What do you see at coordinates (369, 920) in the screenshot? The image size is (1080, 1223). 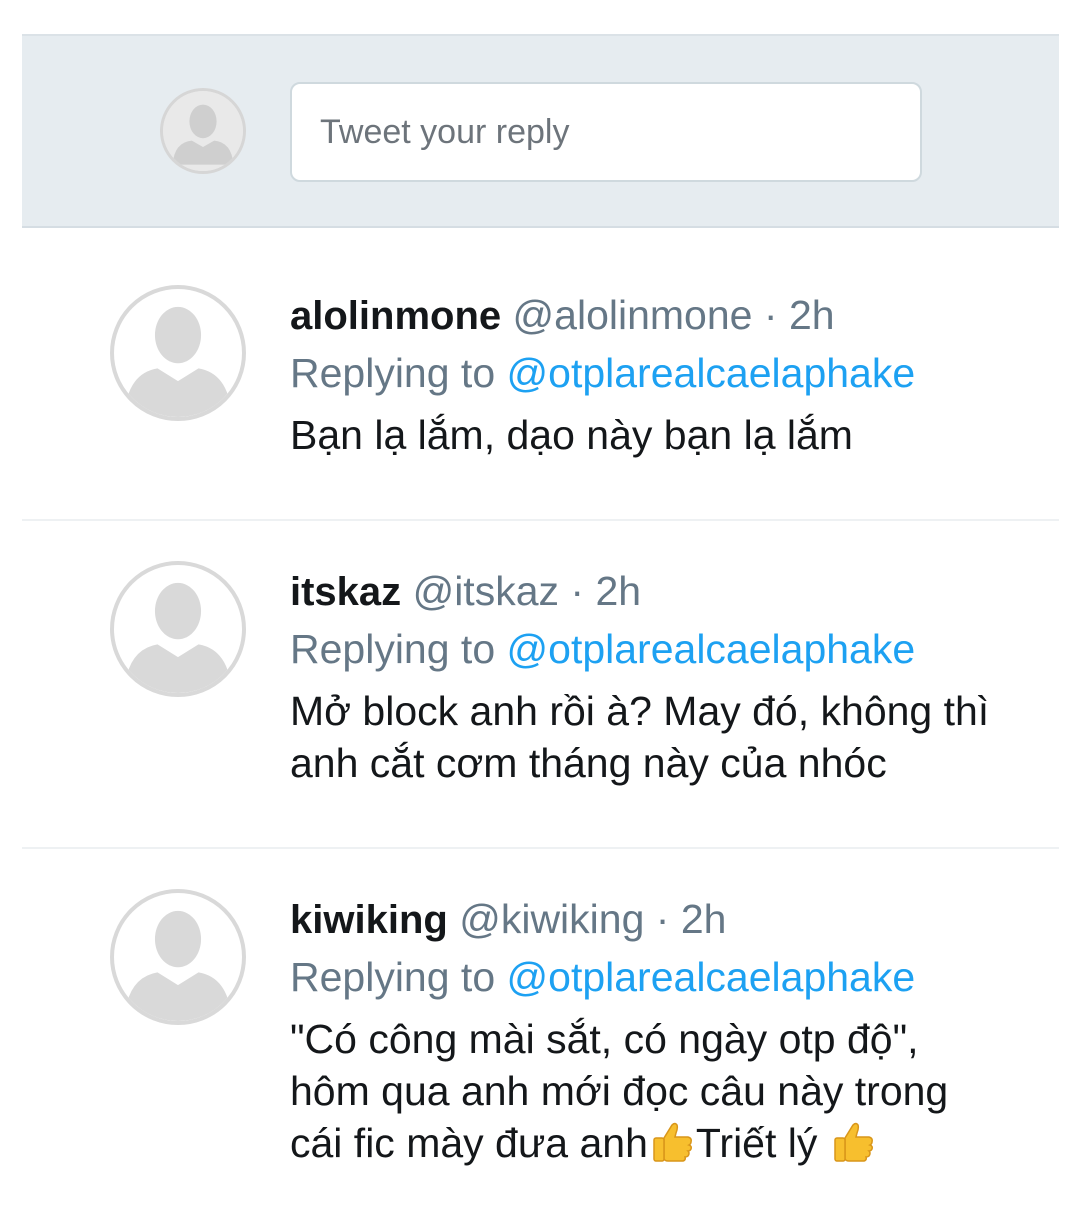 I see `display-name: kiwiking` at bounding box center [369, 920].